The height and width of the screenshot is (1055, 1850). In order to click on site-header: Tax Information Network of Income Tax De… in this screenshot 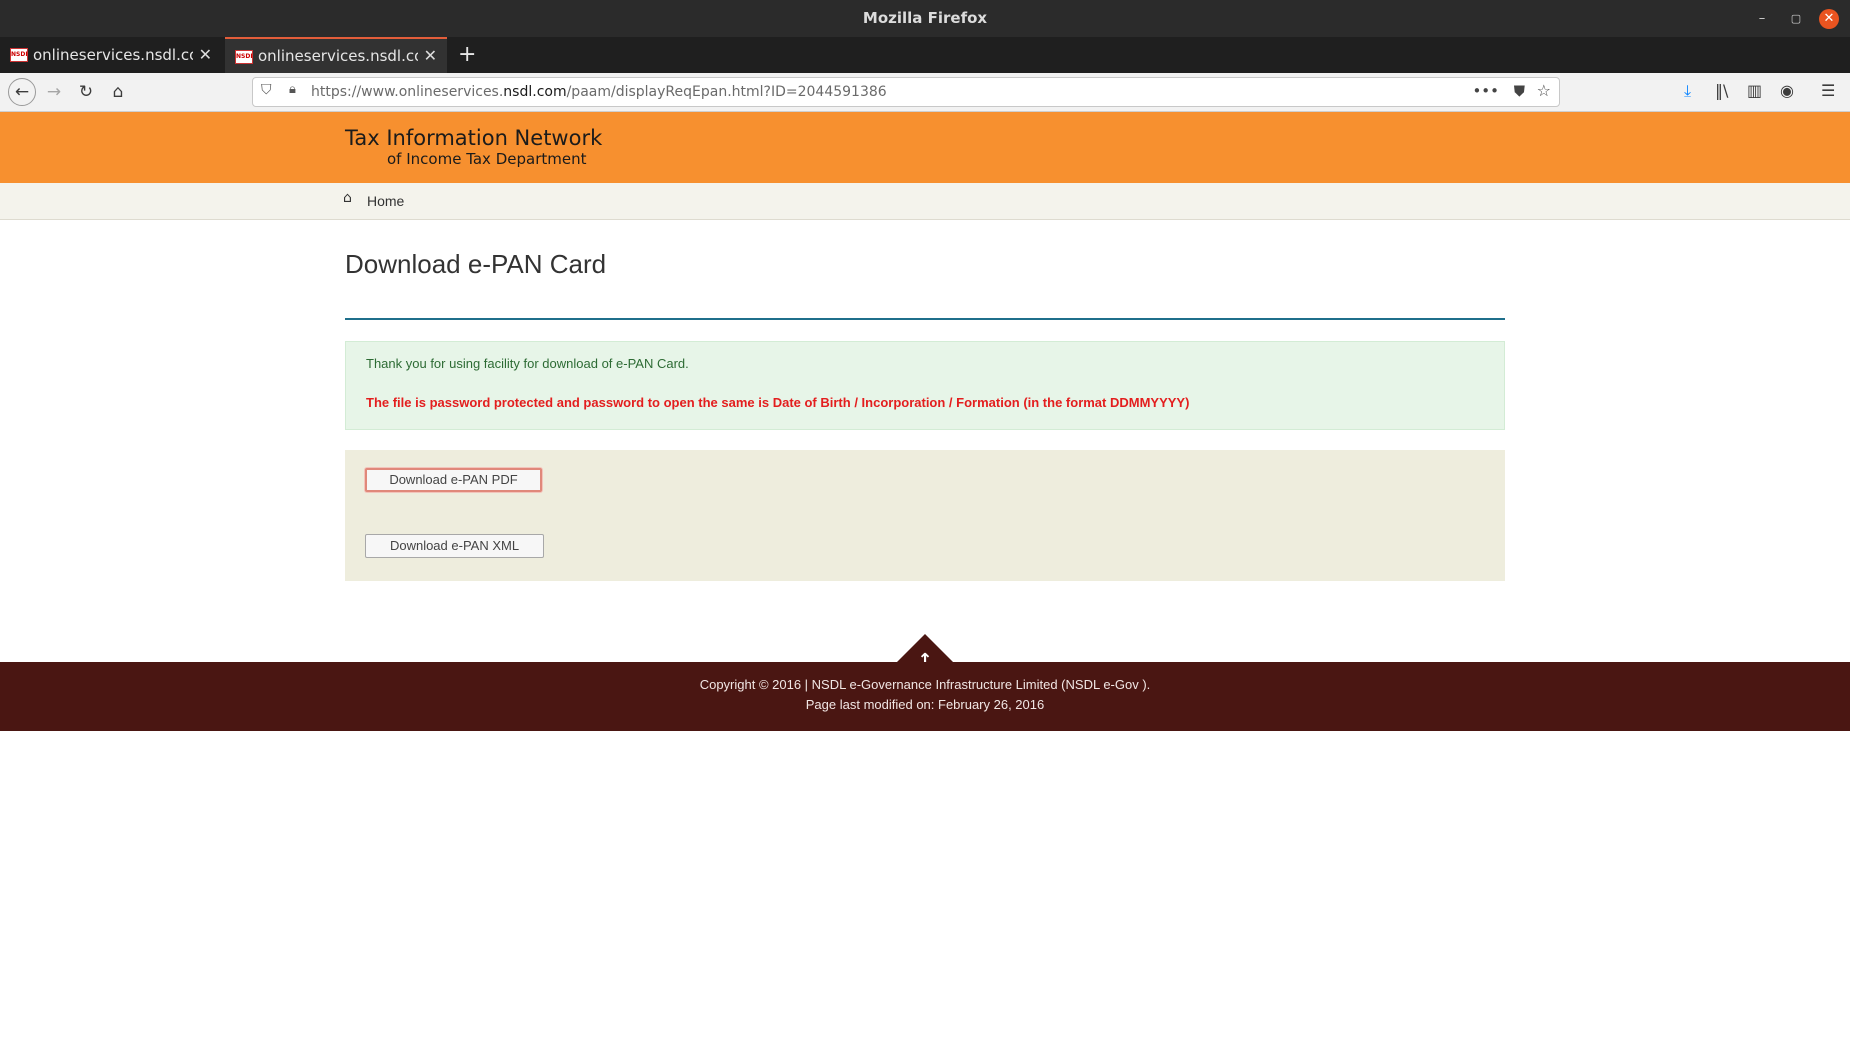, I will do `click(925, 147)`.